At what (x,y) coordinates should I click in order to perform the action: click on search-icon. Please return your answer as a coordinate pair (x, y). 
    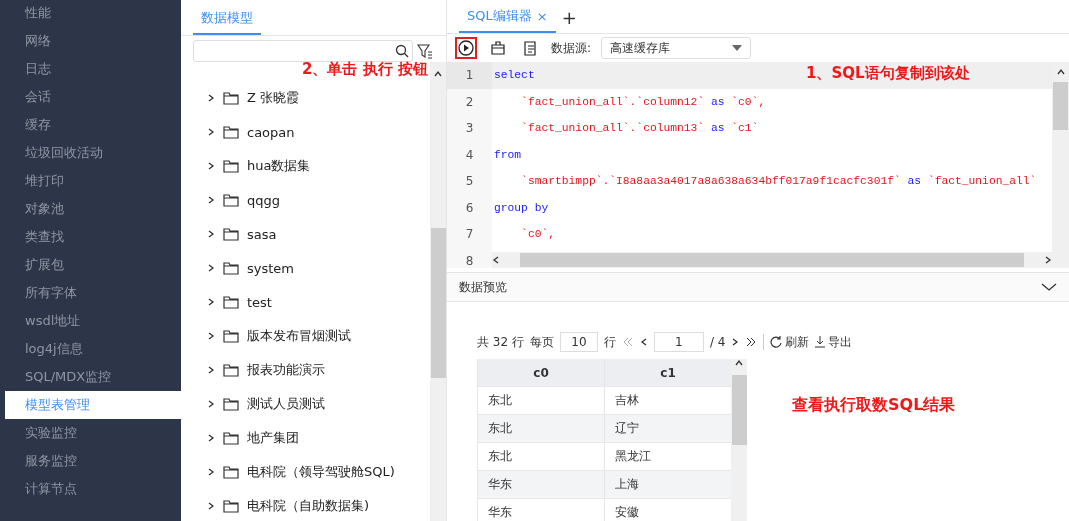
    Looking at the image, I should click on (402, 51).